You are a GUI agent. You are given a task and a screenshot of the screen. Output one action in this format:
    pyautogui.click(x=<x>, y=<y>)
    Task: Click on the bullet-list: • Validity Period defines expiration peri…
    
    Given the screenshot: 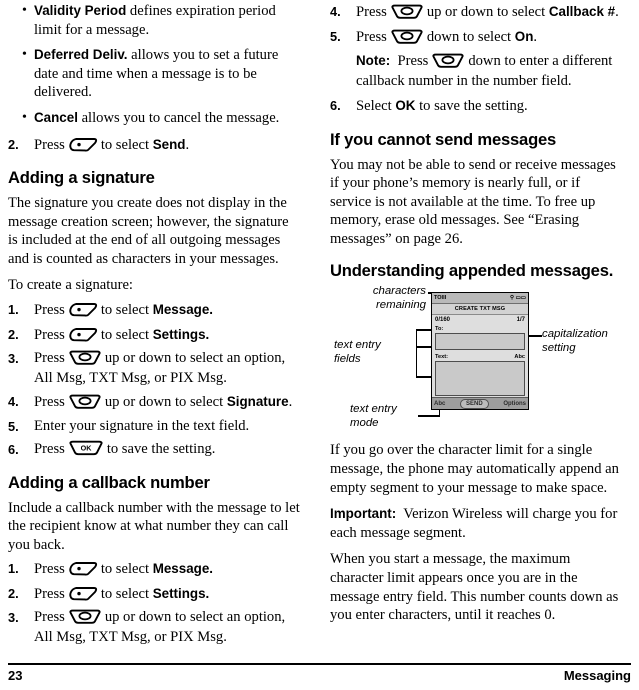 What is the action you would take?
    pyautogui.click(x=154, y=65)
    